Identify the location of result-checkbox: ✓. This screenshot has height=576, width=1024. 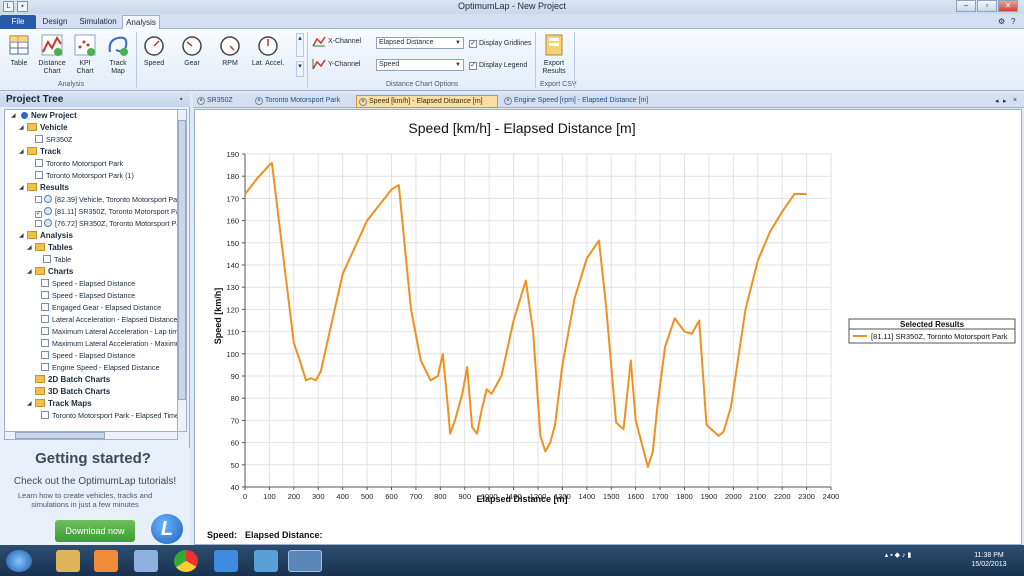
(38, 214).